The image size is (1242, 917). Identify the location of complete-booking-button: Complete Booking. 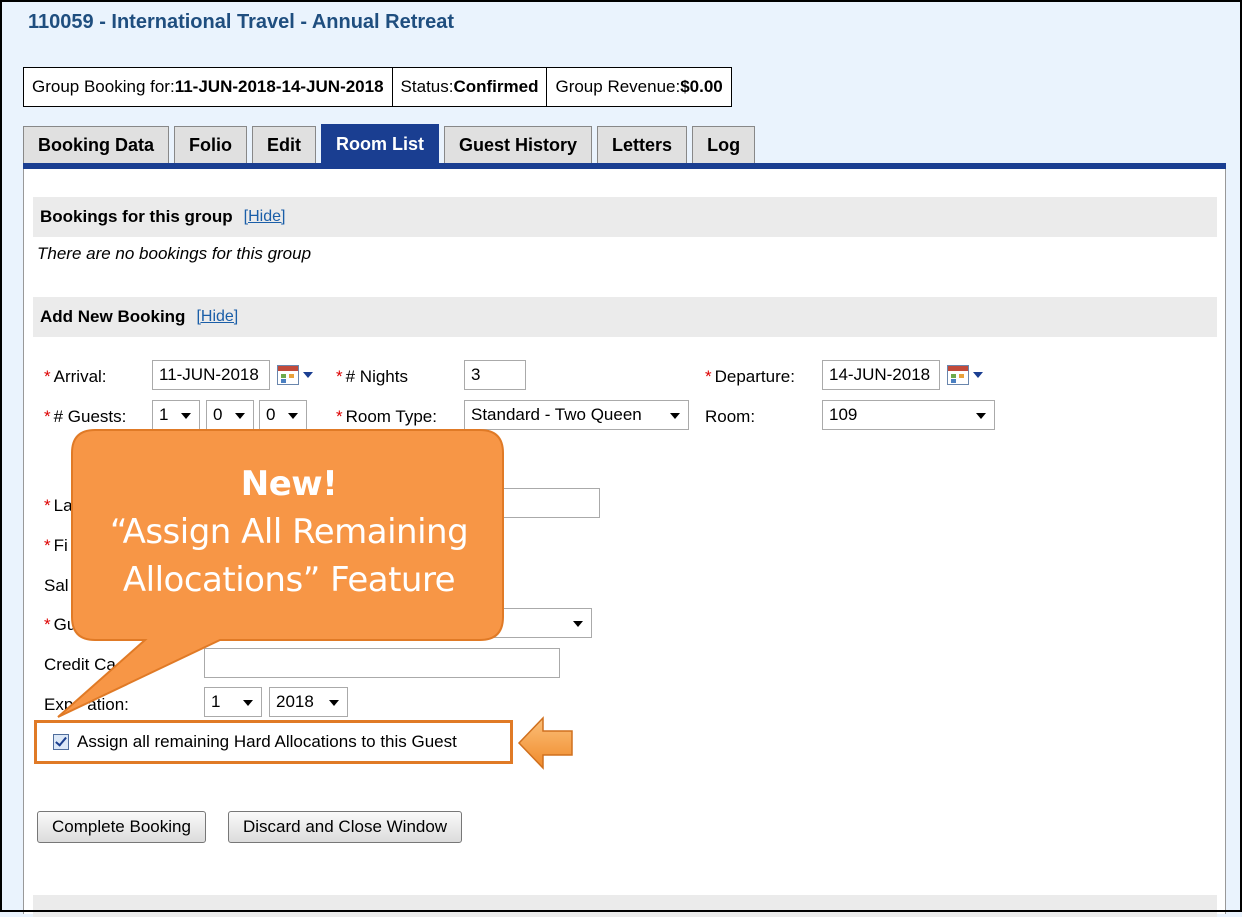
(121, 827).